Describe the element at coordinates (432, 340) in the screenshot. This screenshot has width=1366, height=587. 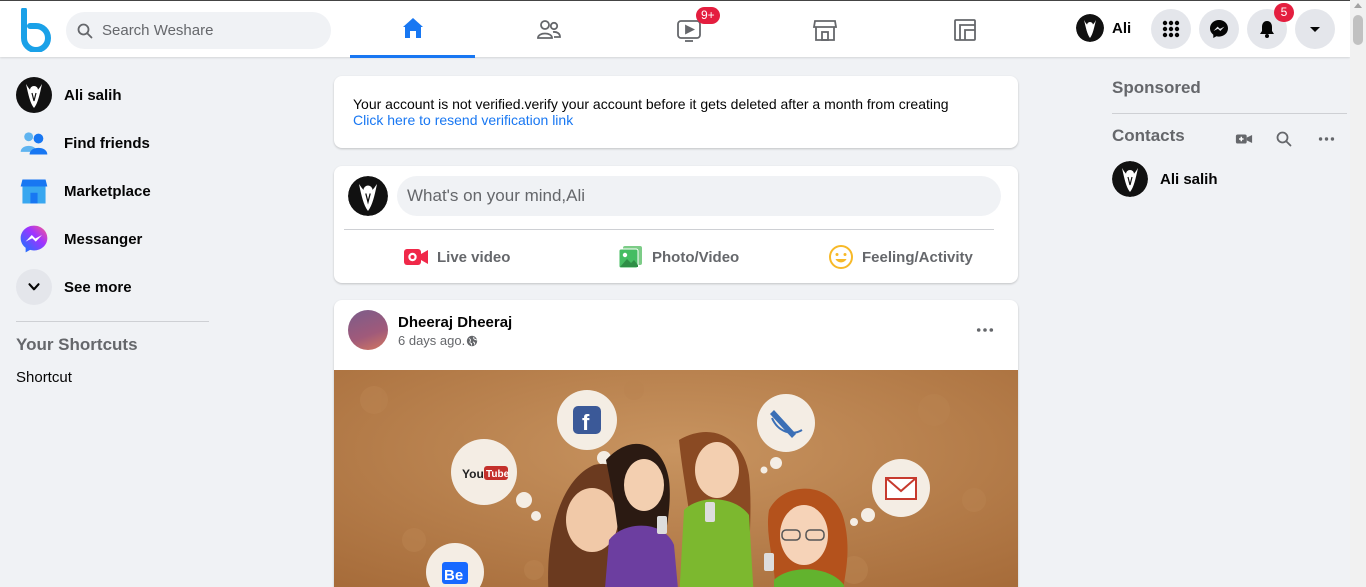
I see `post-time-text: 6 days ago.` at that location.